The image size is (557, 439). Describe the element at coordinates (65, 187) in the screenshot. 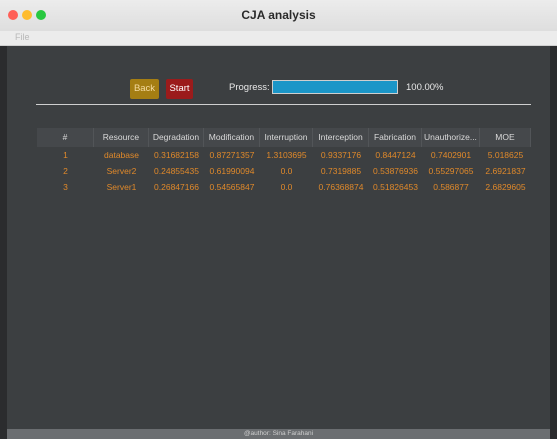

I see `cell-index: 3` at that location.